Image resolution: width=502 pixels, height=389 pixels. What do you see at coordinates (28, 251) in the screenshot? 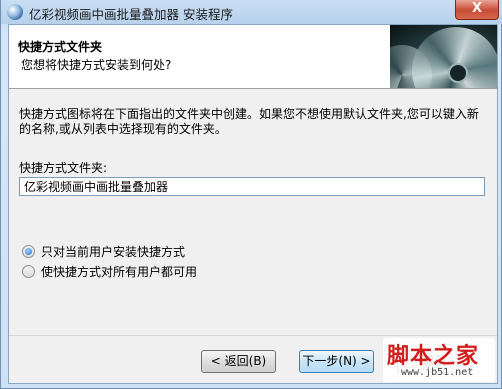
I see `radio-button-checked` at bounding box center [28, 251].